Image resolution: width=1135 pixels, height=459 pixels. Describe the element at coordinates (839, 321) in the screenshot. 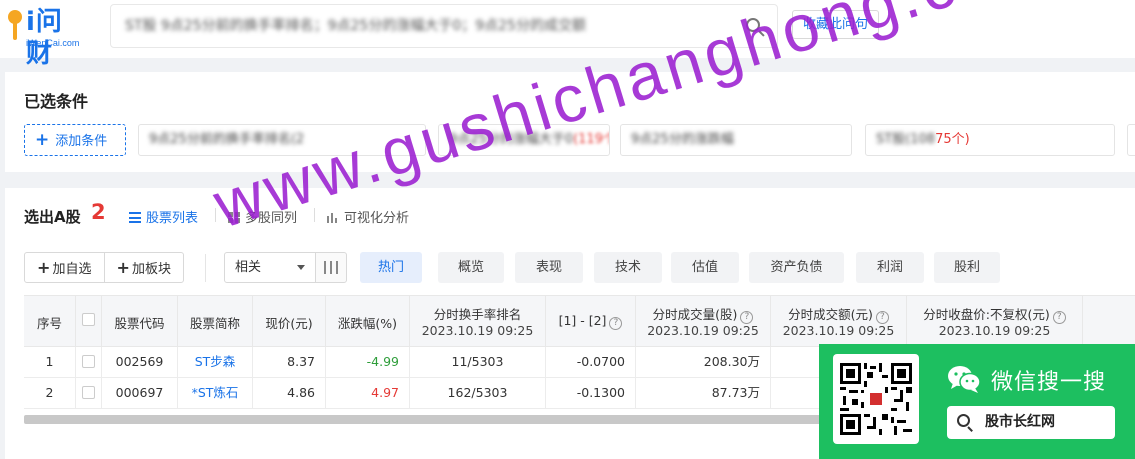

I see `column-header-amount: 分时成交额(元)? 2023.10.19 09:25` at that location.